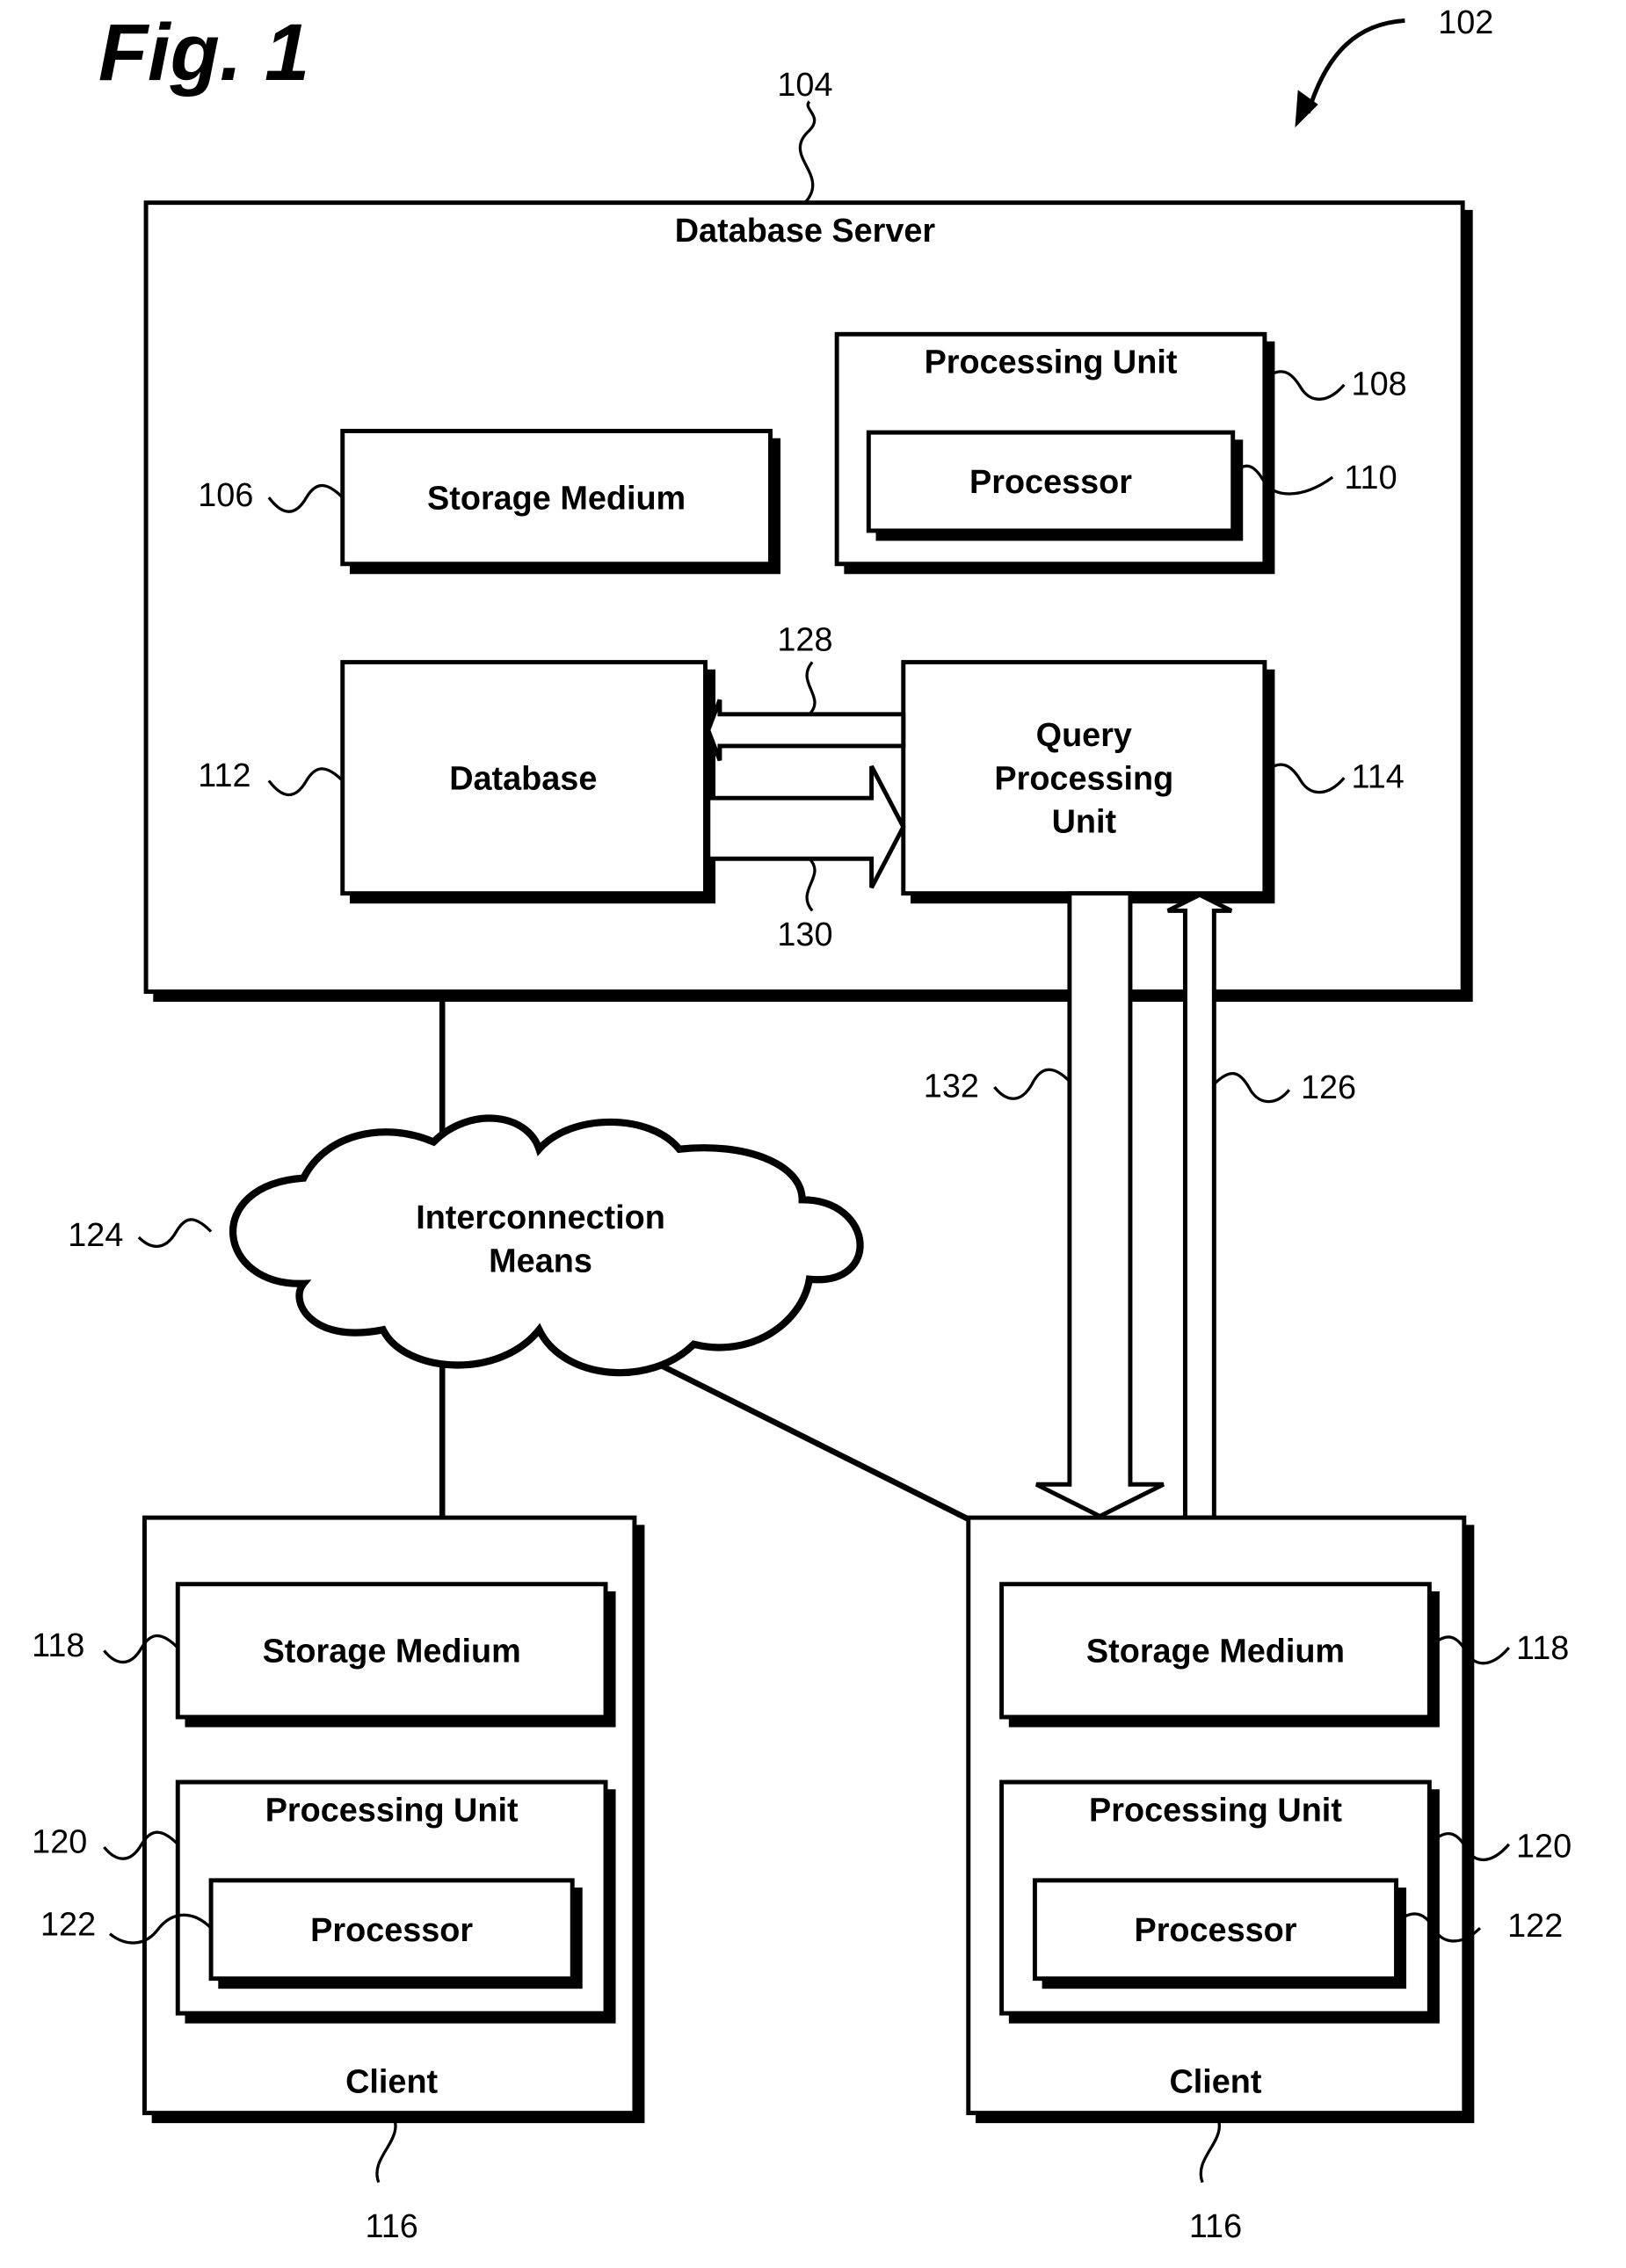 The width and height of the screenshot is (1626, 2268). I want to click on client-left-label: Client, so click(391, 2082).